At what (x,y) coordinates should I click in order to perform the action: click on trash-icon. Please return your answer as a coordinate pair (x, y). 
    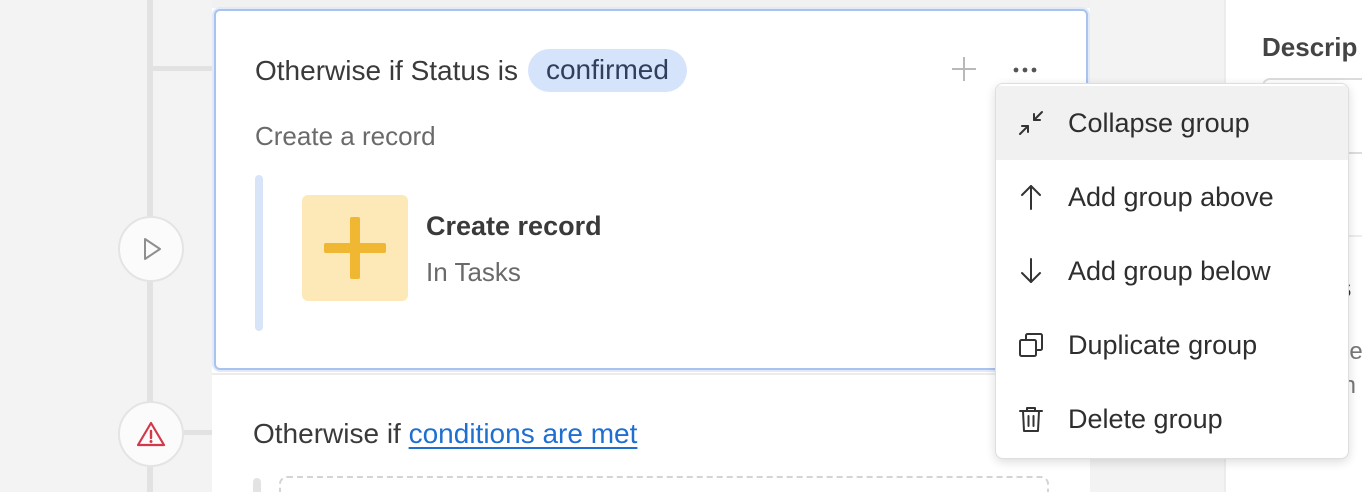
    Looking at the image, I should click on (1031, 419).